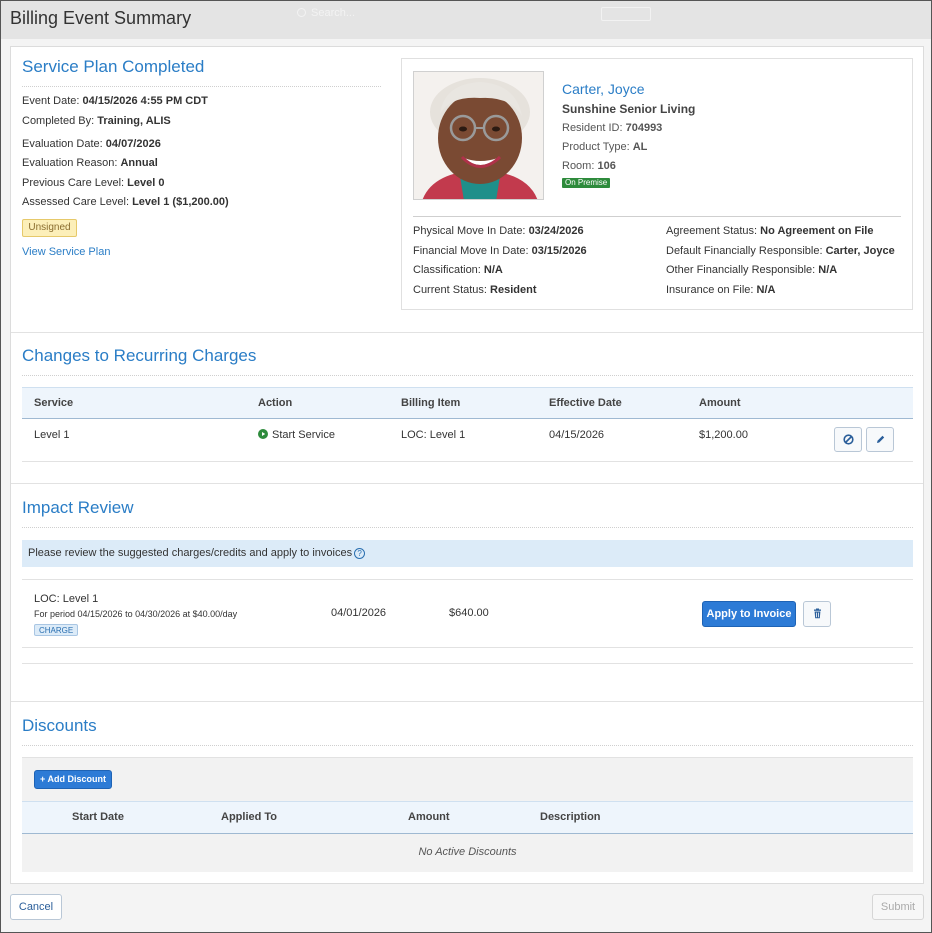  I want to click on cancel-service-button, so click(848, 439).